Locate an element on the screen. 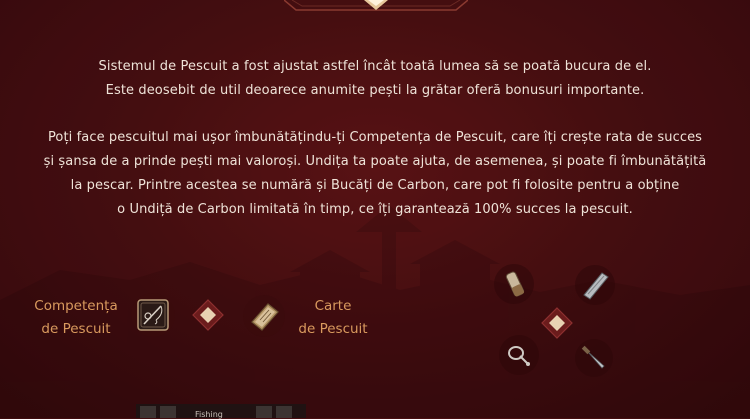 This screenshot has width=750, height=419. fishing-skill-icon is located at coordinates (153, 315).